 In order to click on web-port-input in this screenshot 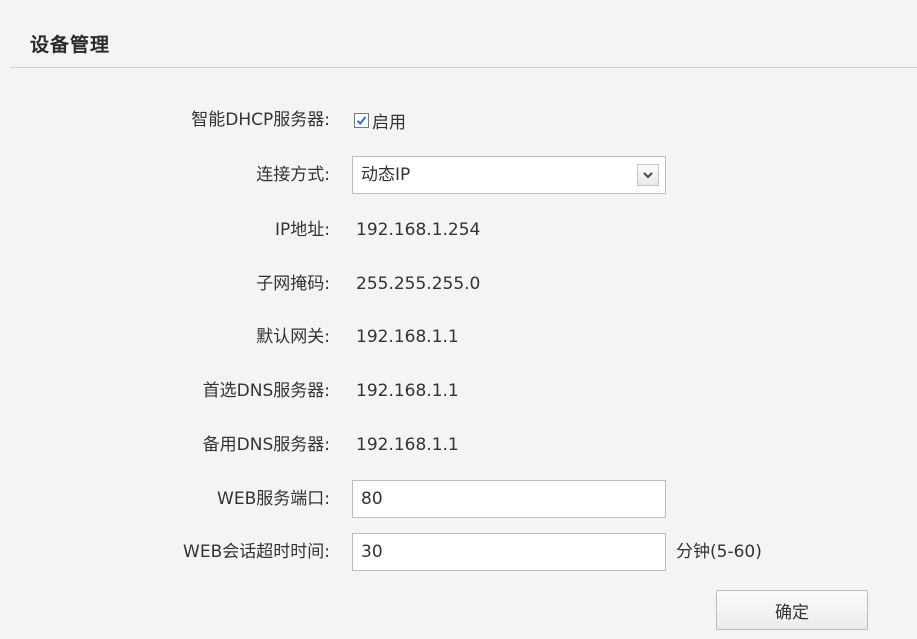, I will do `click(509, 499)`.